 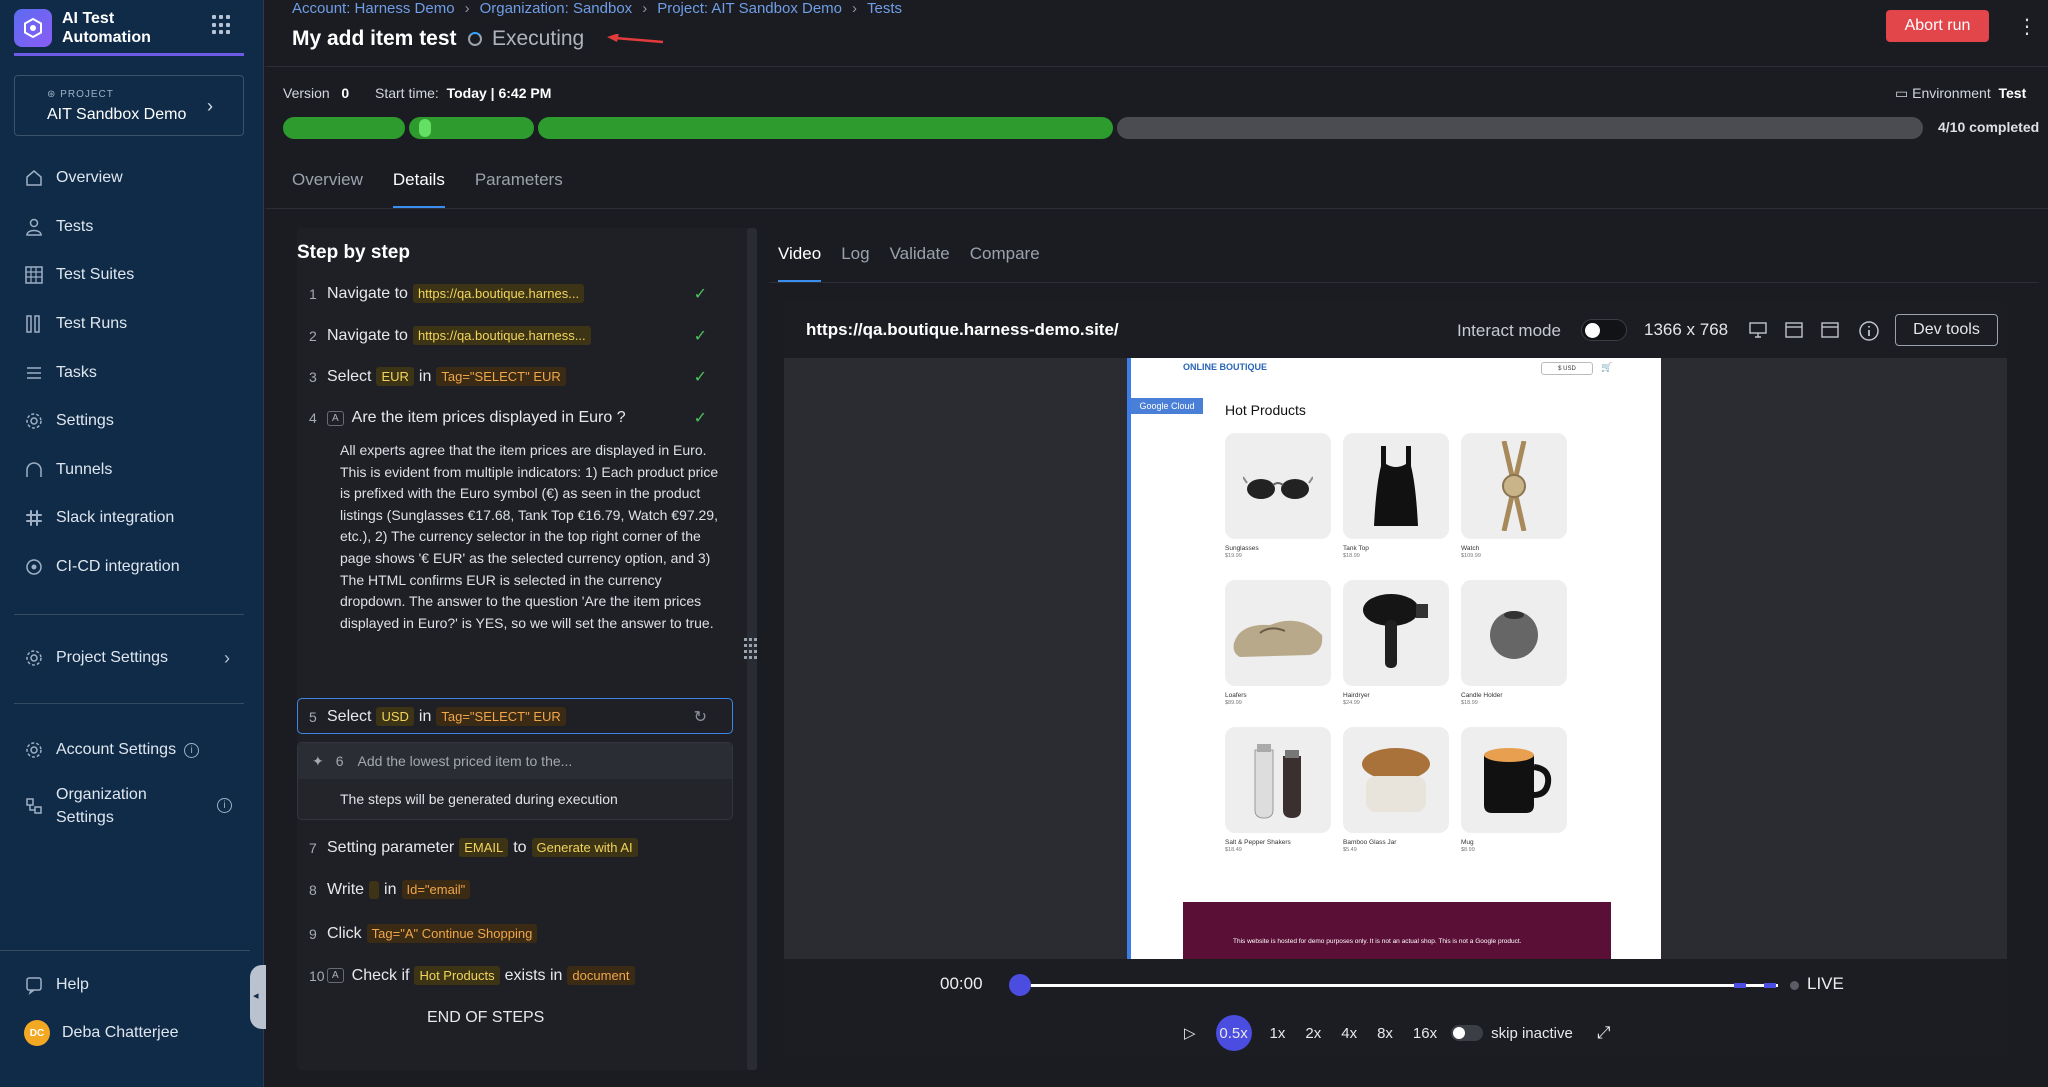 What do you see at coordinates (1946, 330) in the screenshot?
I see `dev-tools-button: Dev tools` at bounding box center [1946, 330].